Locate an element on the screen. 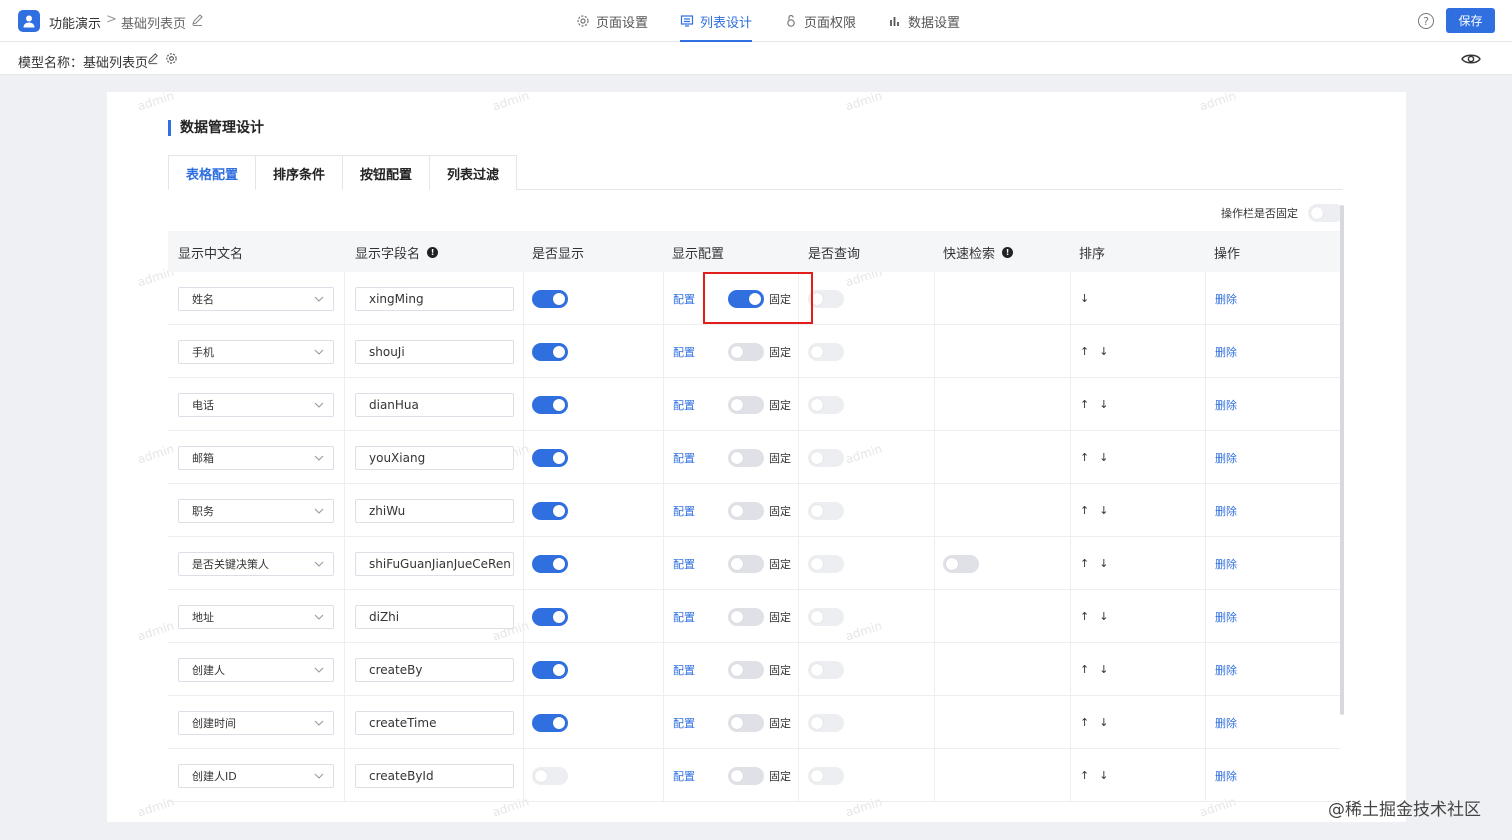  field-name-input: zhiWu is located at coordinates (434, 510).